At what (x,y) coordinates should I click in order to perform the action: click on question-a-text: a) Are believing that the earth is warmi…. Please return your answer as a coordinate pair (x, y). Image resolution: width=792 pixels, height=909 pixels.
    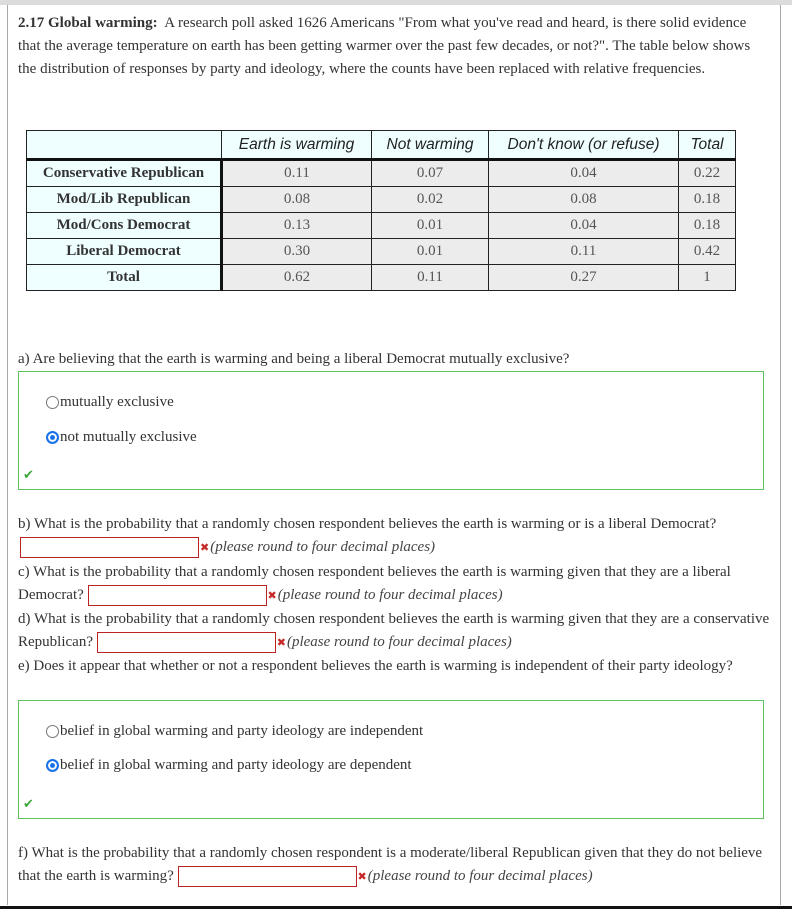
    Looking at the image, I should click on (294, 359).